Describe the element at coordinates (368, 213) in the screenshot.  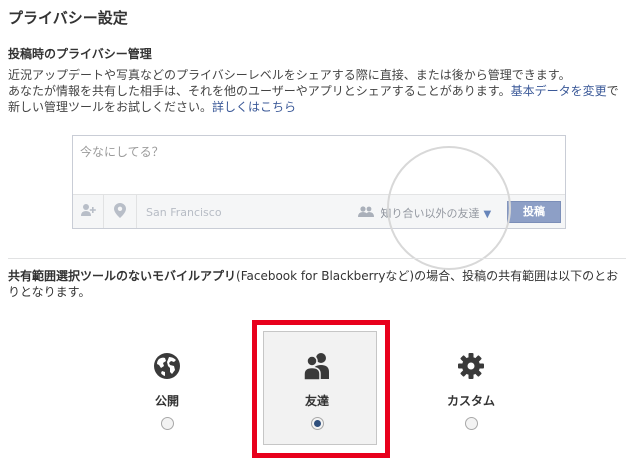
I see `people-icon` at that location.